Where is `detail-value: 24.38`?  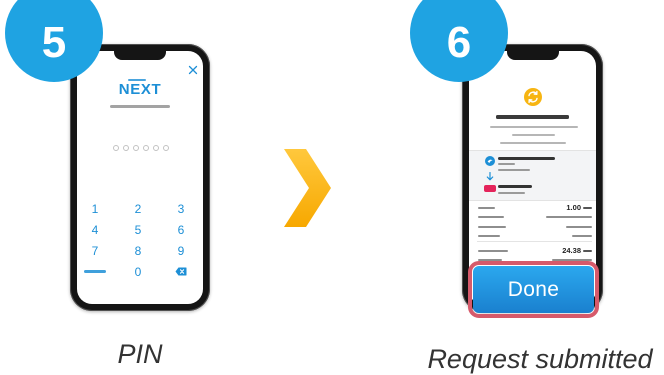
detail-value: 24.38 is located at coordinates (577, 250).